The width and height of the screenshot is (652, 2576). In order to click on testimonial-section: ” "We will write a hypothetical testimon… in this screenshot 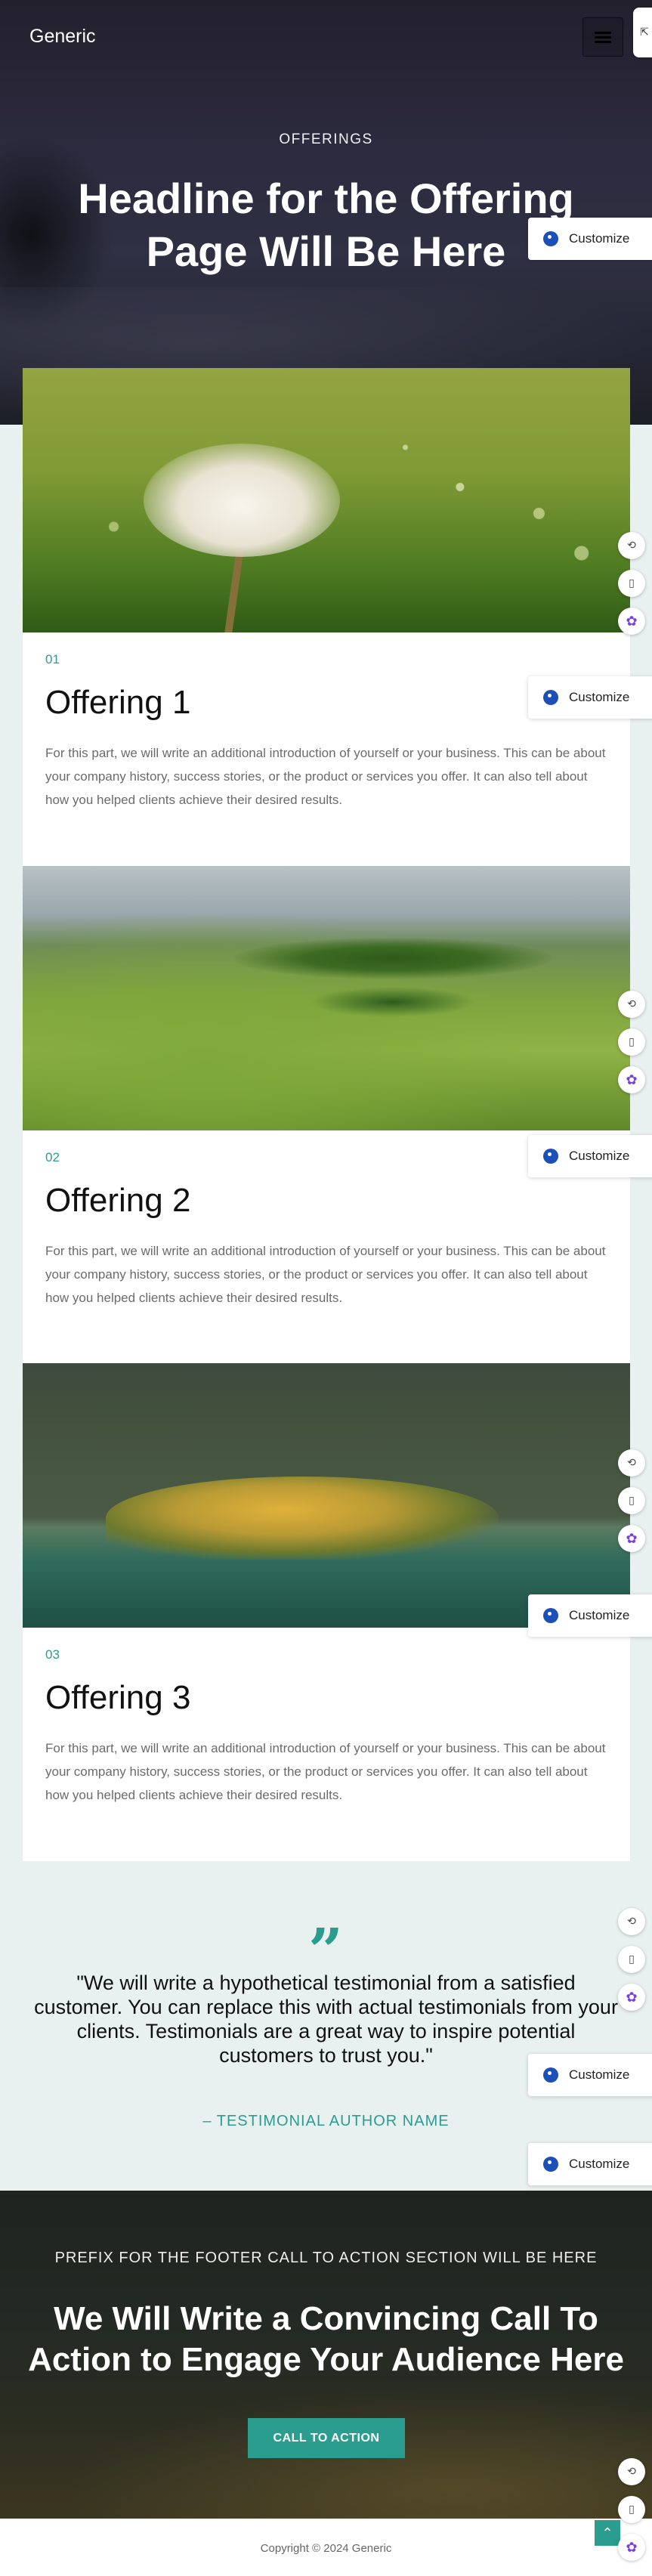, I will do `click(326, 2027)`.